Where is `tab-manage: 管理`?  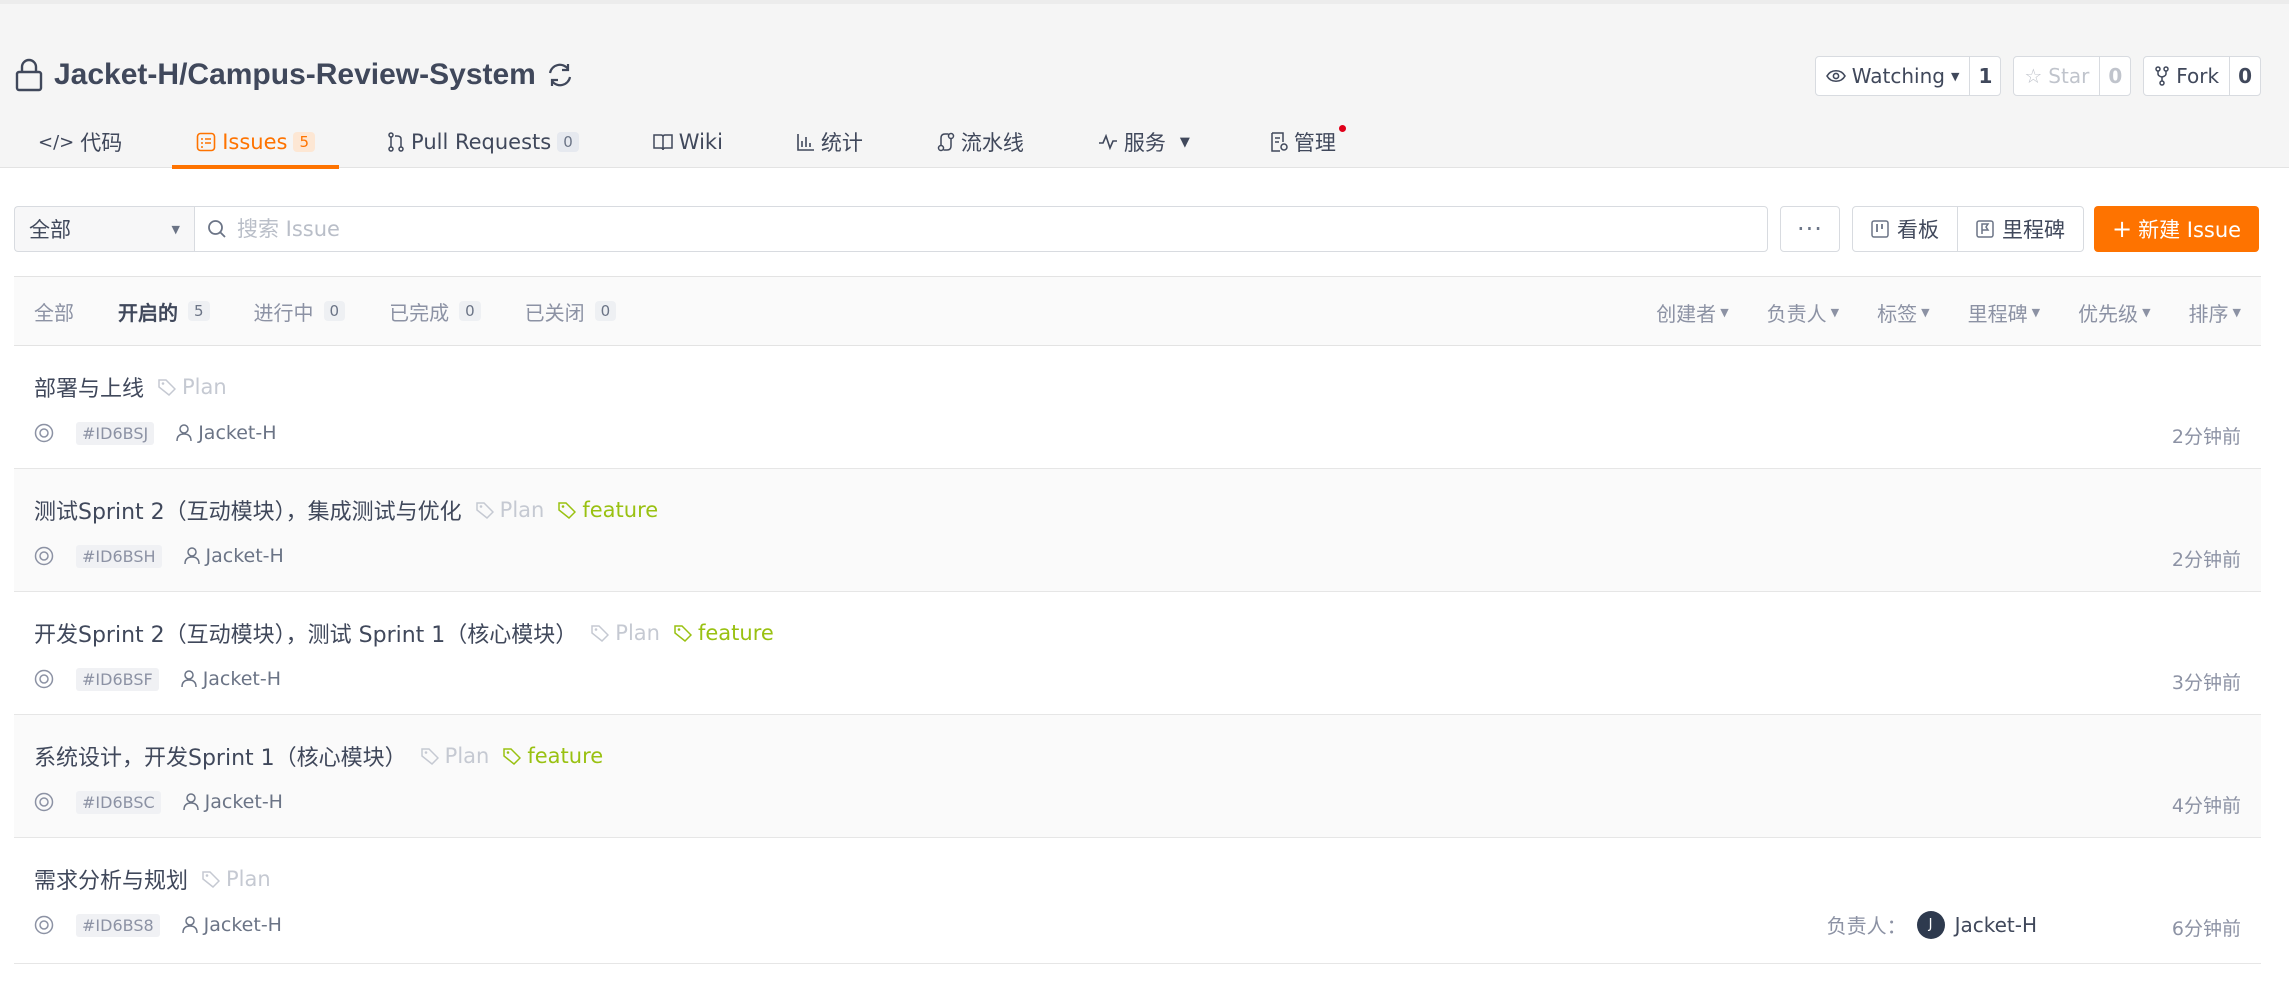 tab-manage: 管理 is located at coordinates (1307, 142).